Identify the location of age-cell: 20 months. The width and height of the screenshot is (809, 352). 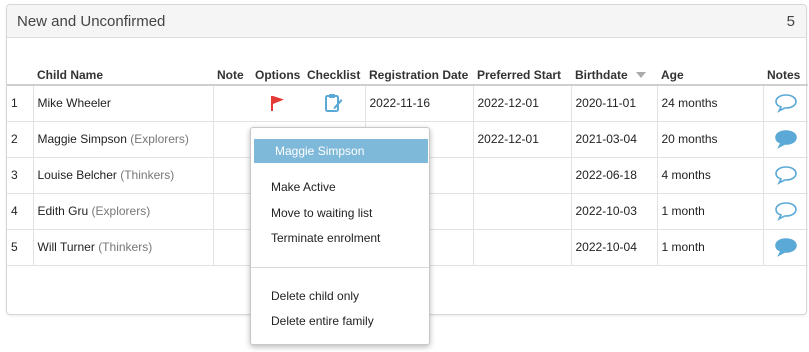
(709, 139).